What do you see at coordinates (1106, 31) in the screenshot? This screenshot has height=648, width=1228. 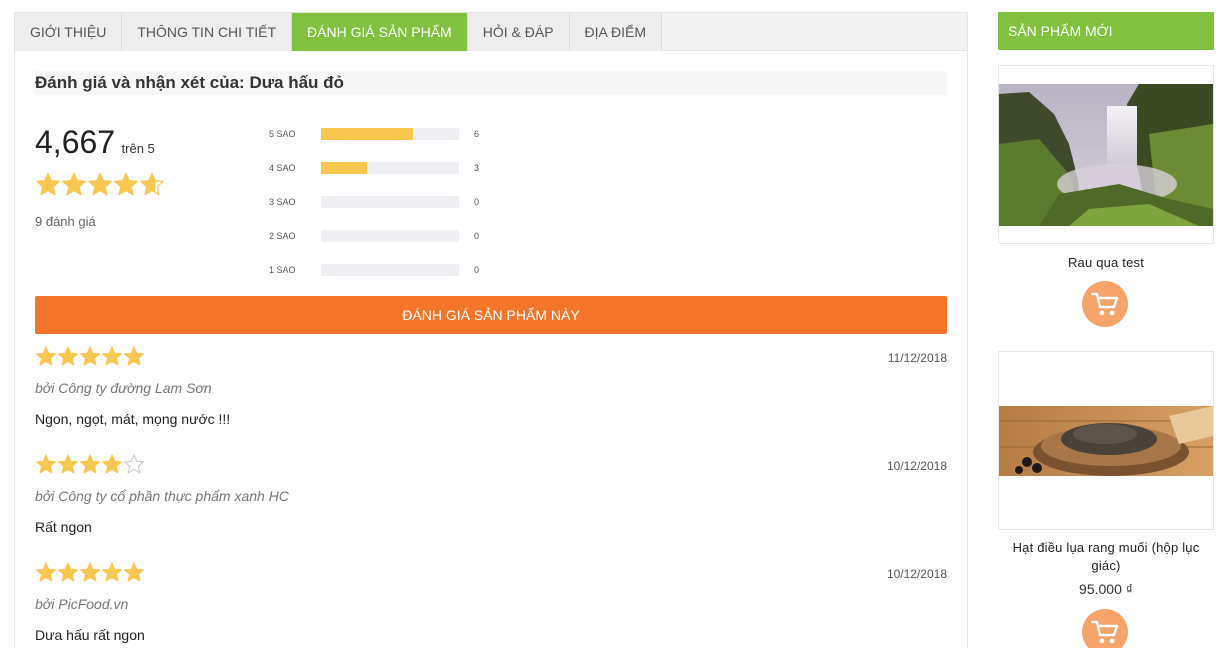 I see `sidebar-title: SẢN PHẨM MỚI` at bounding box center [1106, 31].